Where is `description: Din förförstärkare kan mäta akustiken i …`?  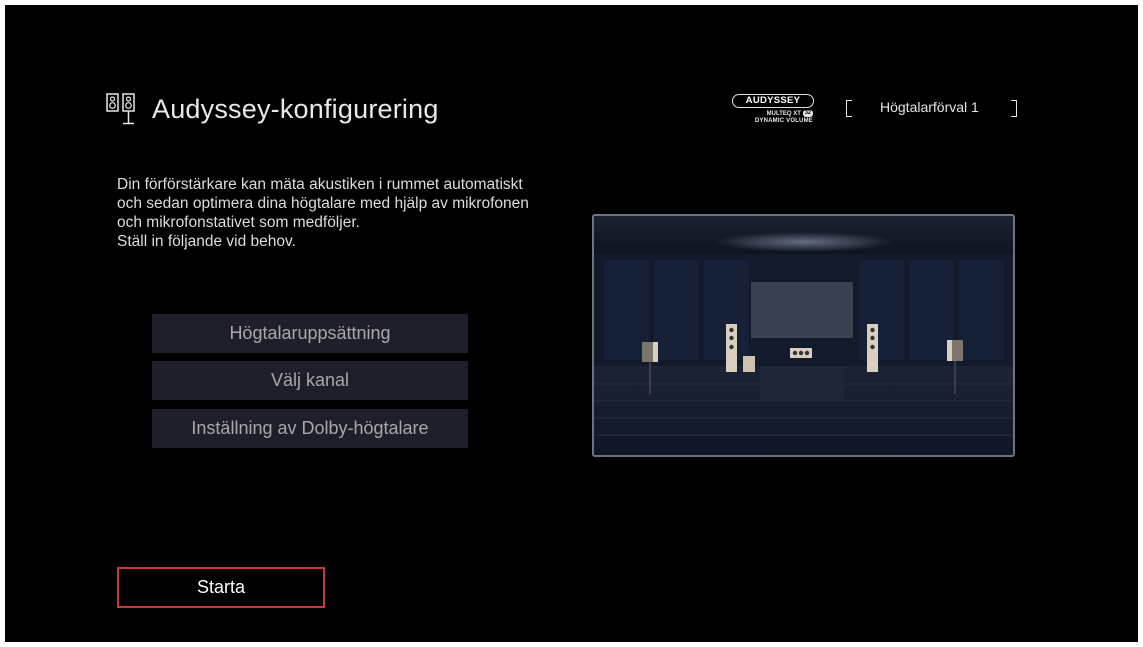 description: Din förförstärkare kan mäta akustiken i … is located at coordinates (352, 213).